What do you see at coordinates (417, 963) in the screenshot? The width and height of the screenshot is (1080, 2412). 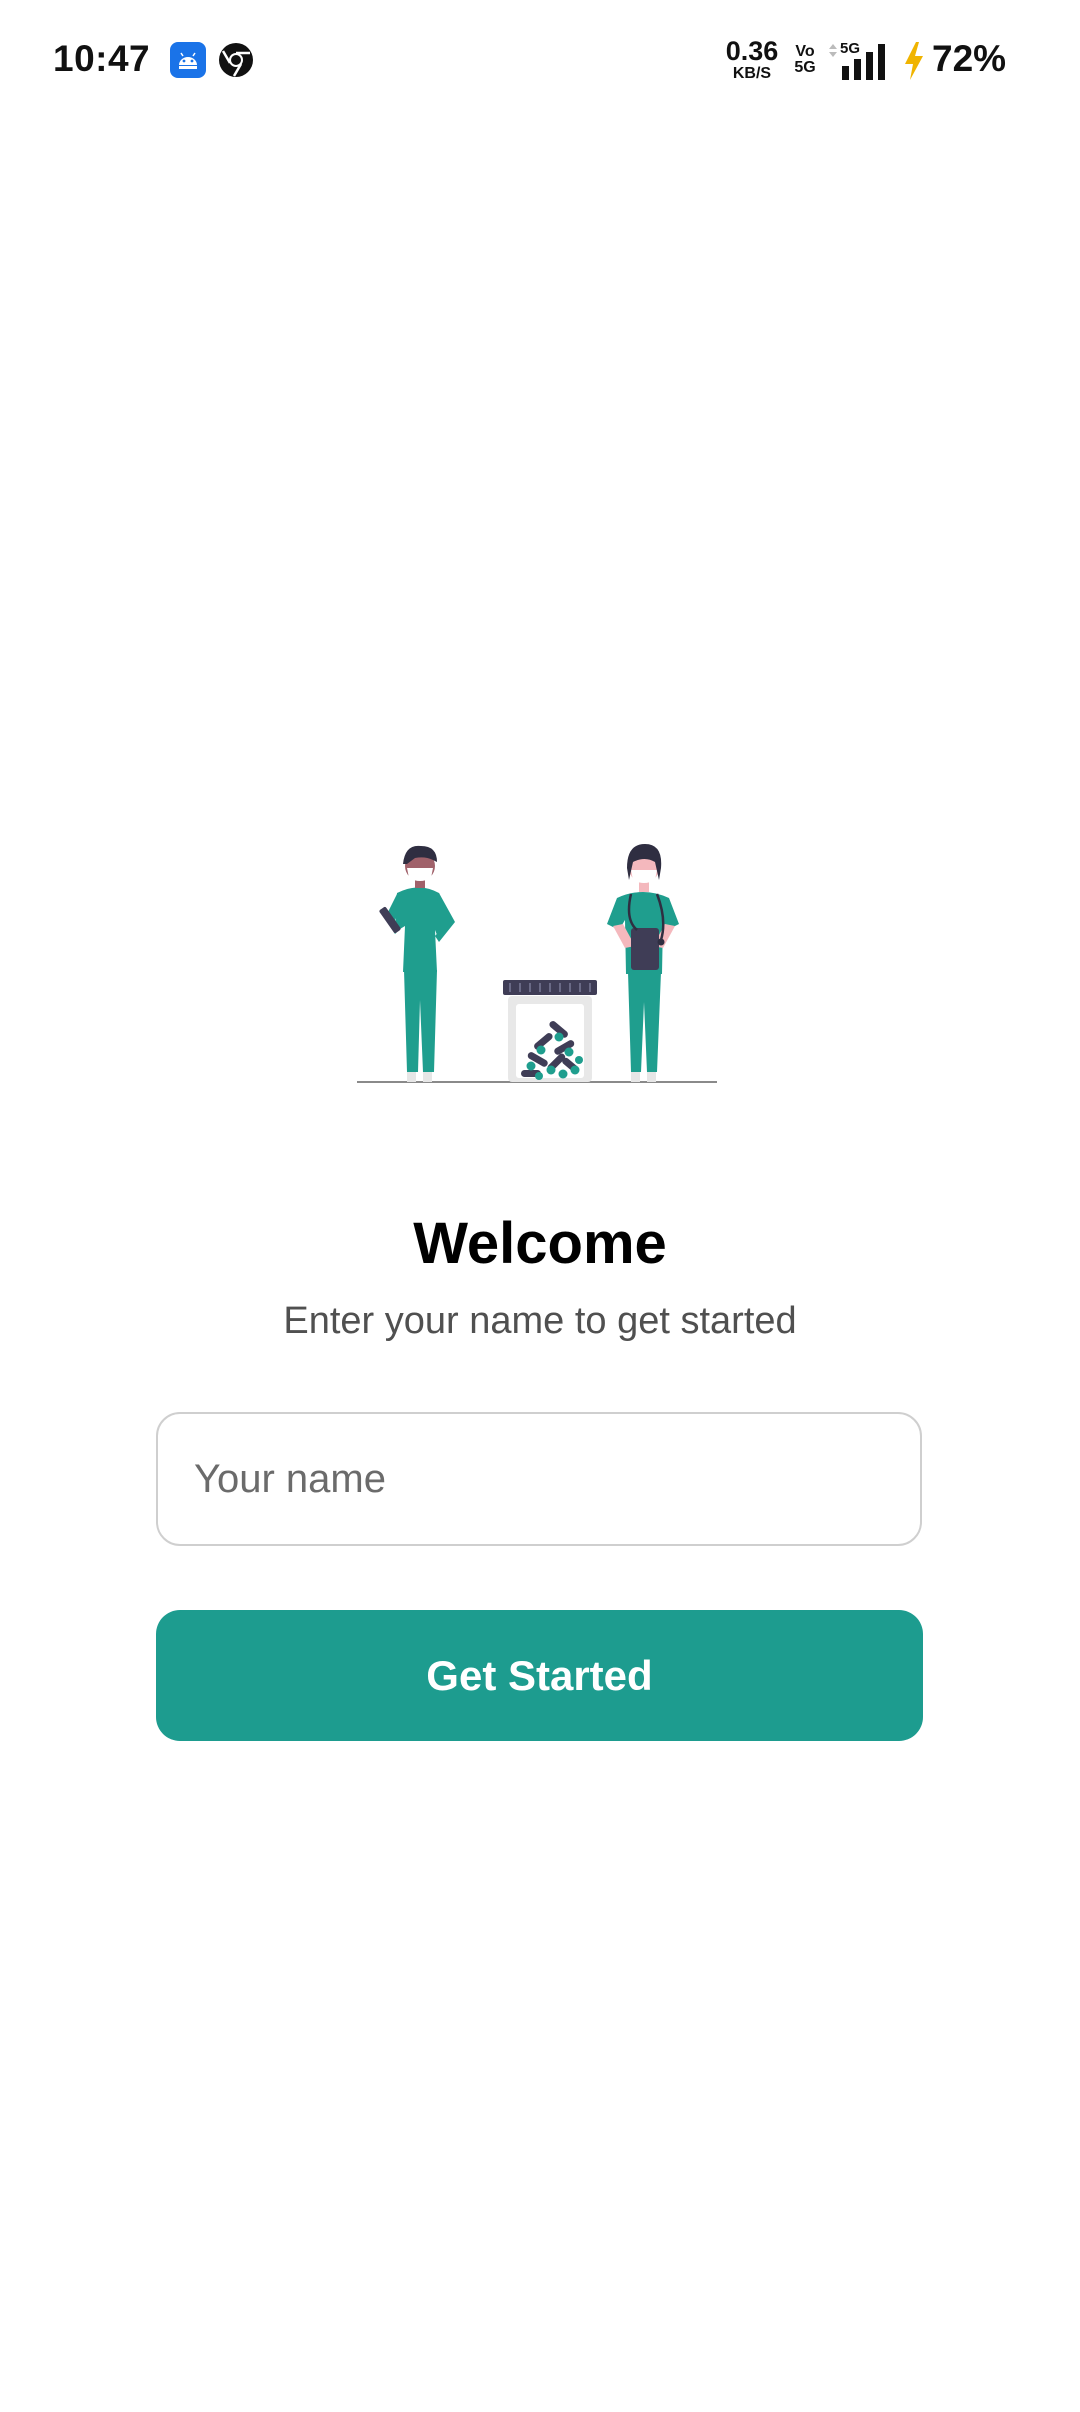 I see `left-doctor-figure` at bounding box center [417, 963].